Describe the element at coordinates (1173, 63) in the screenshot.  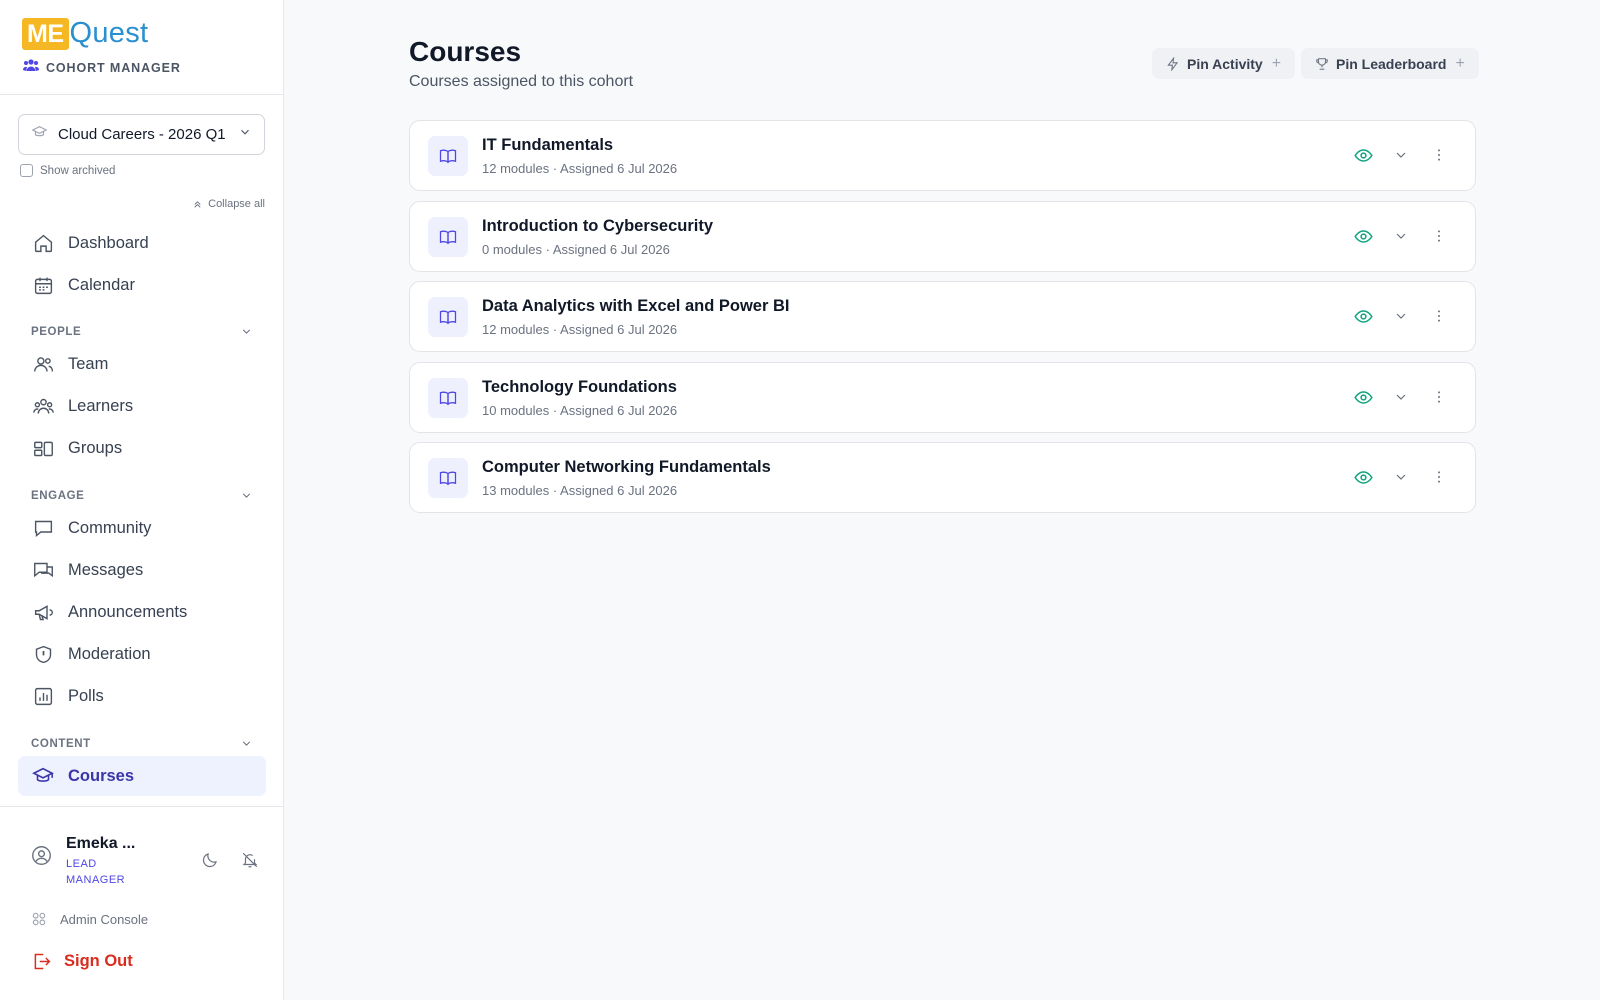
I see `lightning-icon` at that location.